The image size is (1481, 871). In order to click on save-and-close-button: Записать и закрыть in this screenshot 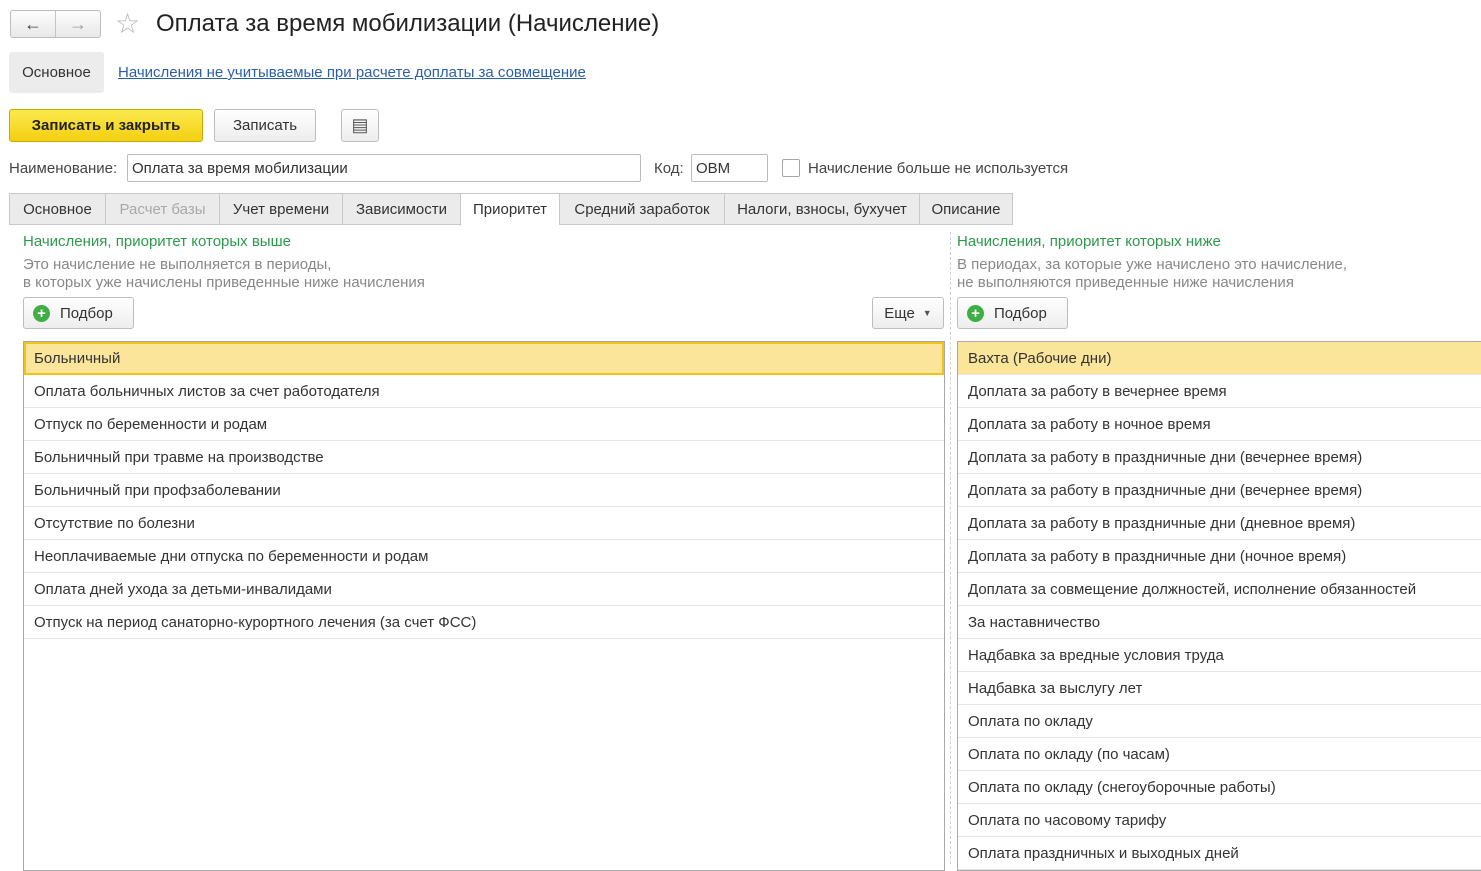, I will do `click(106, 125)`.